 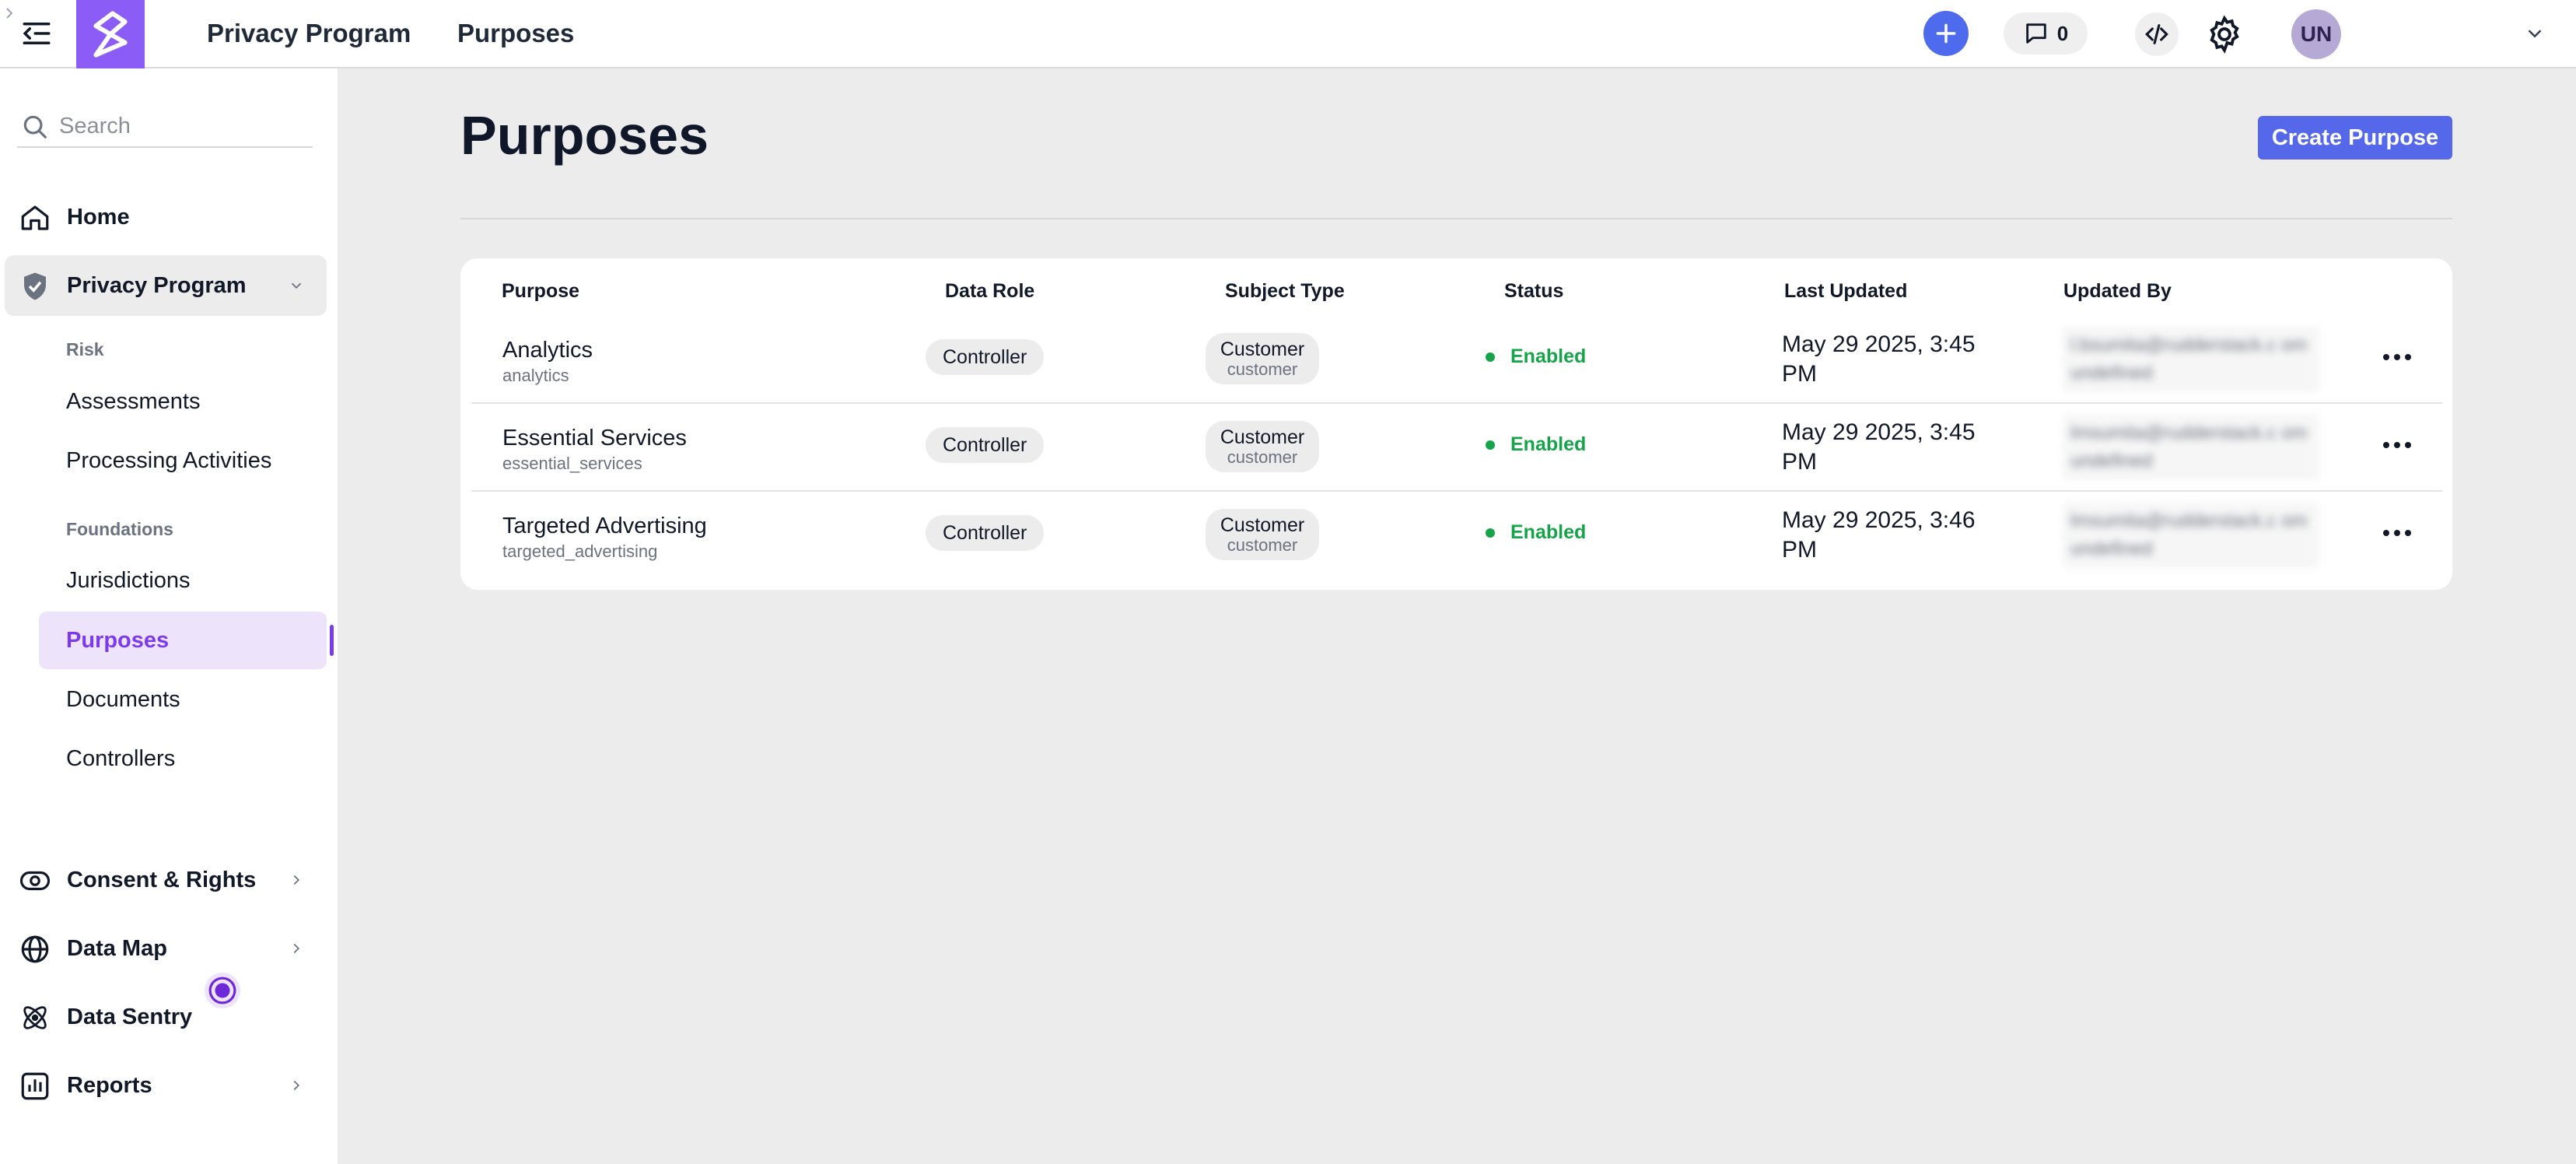 What do you see at coordinates (130, 1017) in the screenshot?
I see `sidebar-item-label: Data Sentry` at bounding box center [130, 1017].